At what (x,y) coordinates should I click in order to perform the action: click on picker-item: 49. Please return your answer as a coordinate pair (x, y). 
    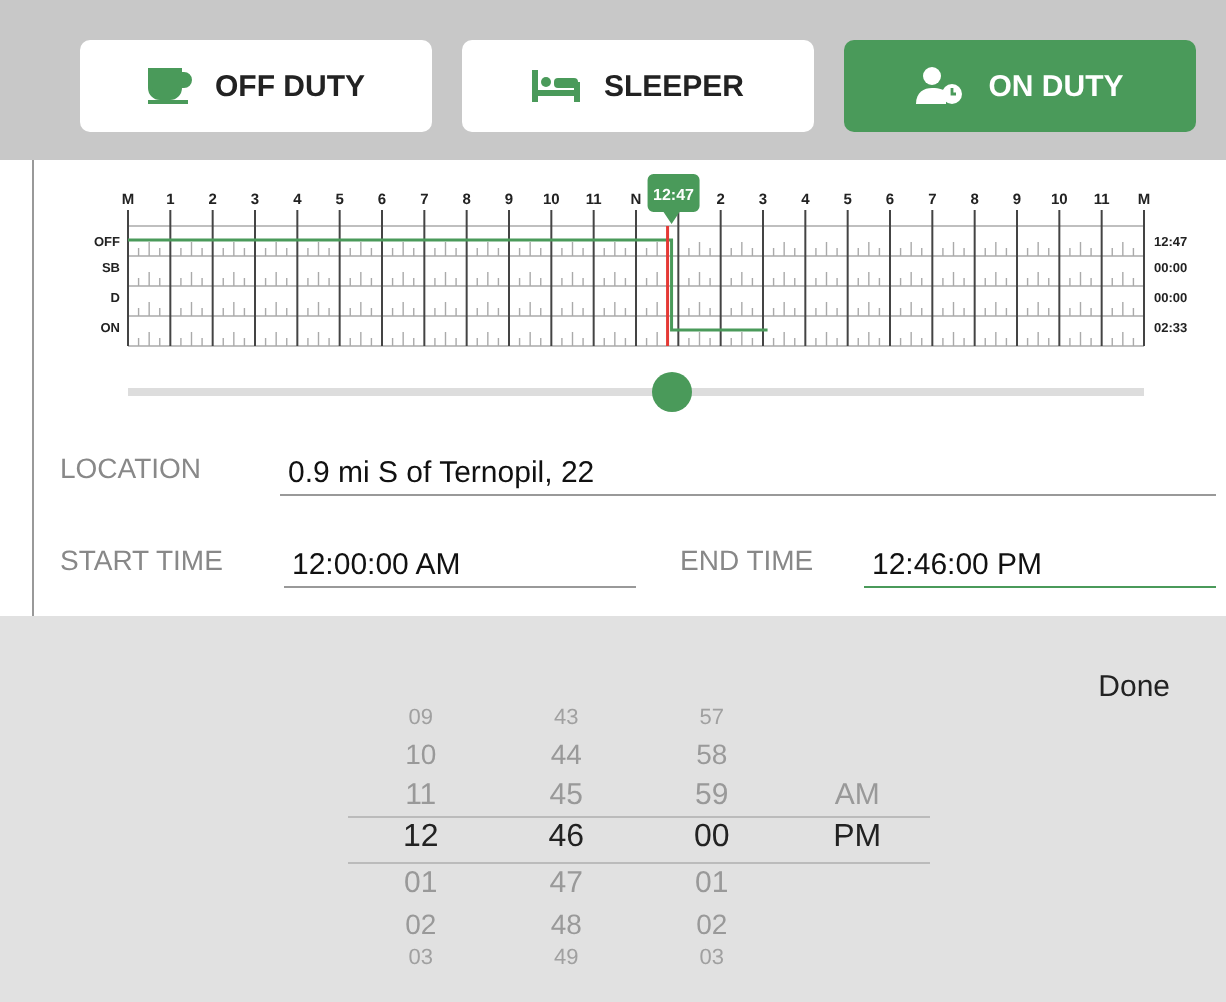
    Looking at the image, I should click on (566, 959).